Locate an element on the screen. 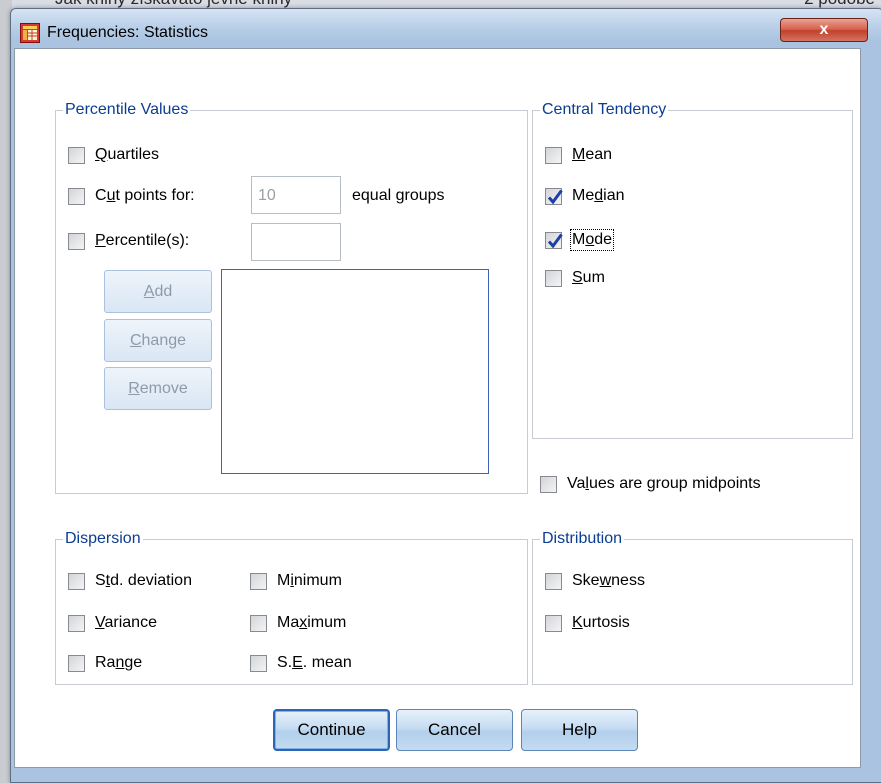 This screenshot has width=881, height=783. percentiles-label: Percentile(s): is located at coordinates (142, 240).